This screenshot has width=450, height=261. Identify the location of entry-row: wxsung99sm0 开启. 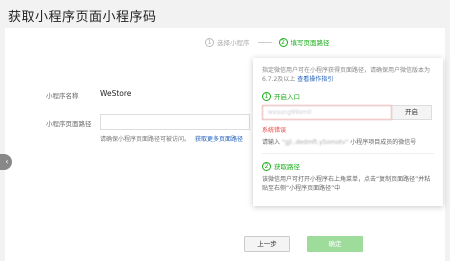
(348, 112).